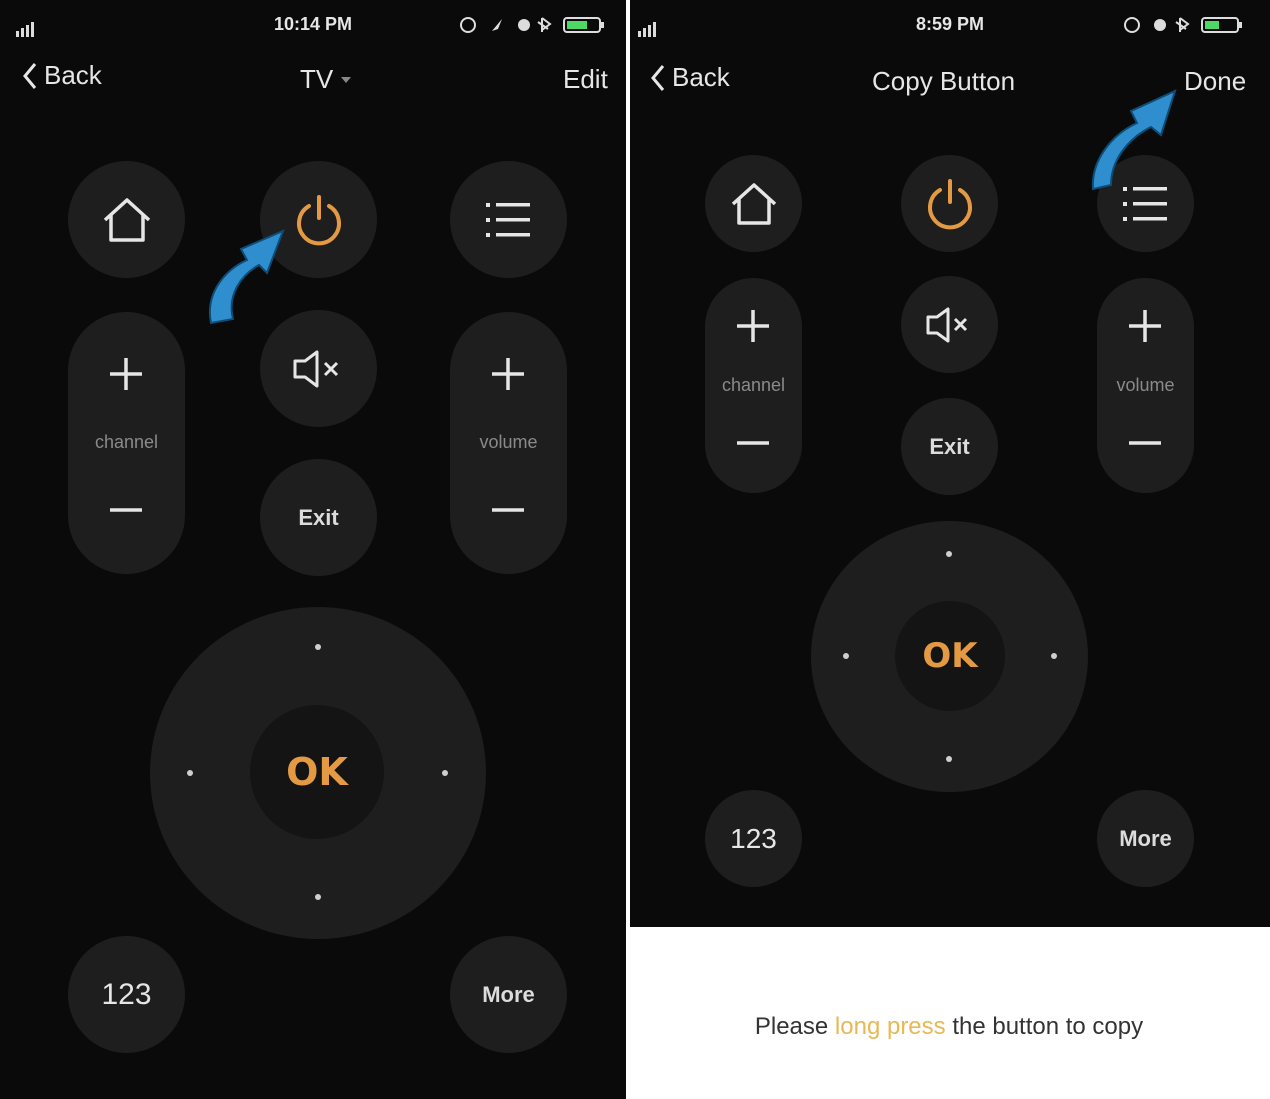  What do you see at coordinates (317, 79) in the screenshot?
I see `title-label: TV` at bounding box center [317, 79].